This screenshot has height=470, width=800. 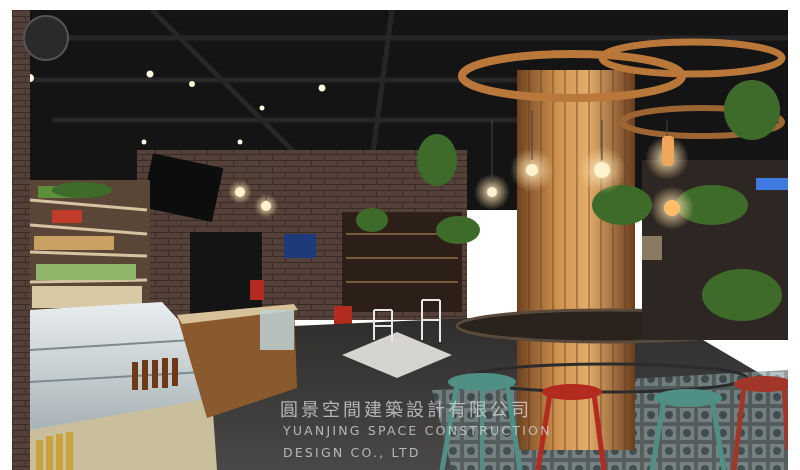 What do you see at coordinates (277, 330) in the screenshot?
I see `counter-display` at bounding box center [277, 330].